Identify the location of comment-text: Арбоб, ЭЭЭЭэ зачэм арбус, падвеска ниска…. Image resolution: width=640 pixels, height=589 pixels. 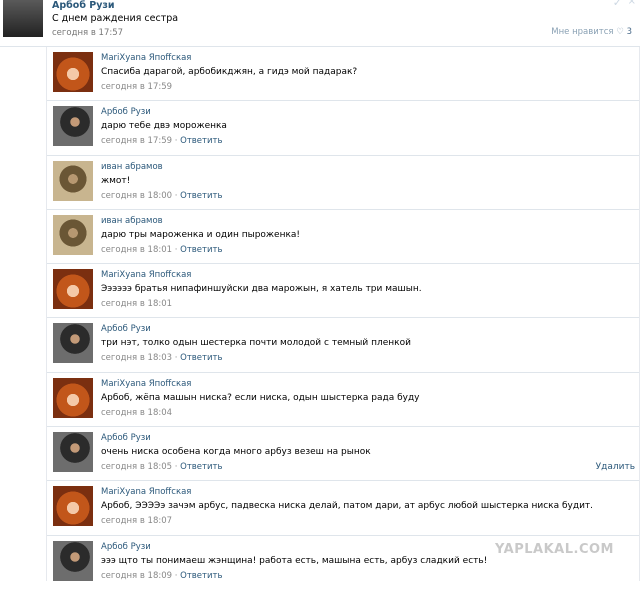
(347, 506).